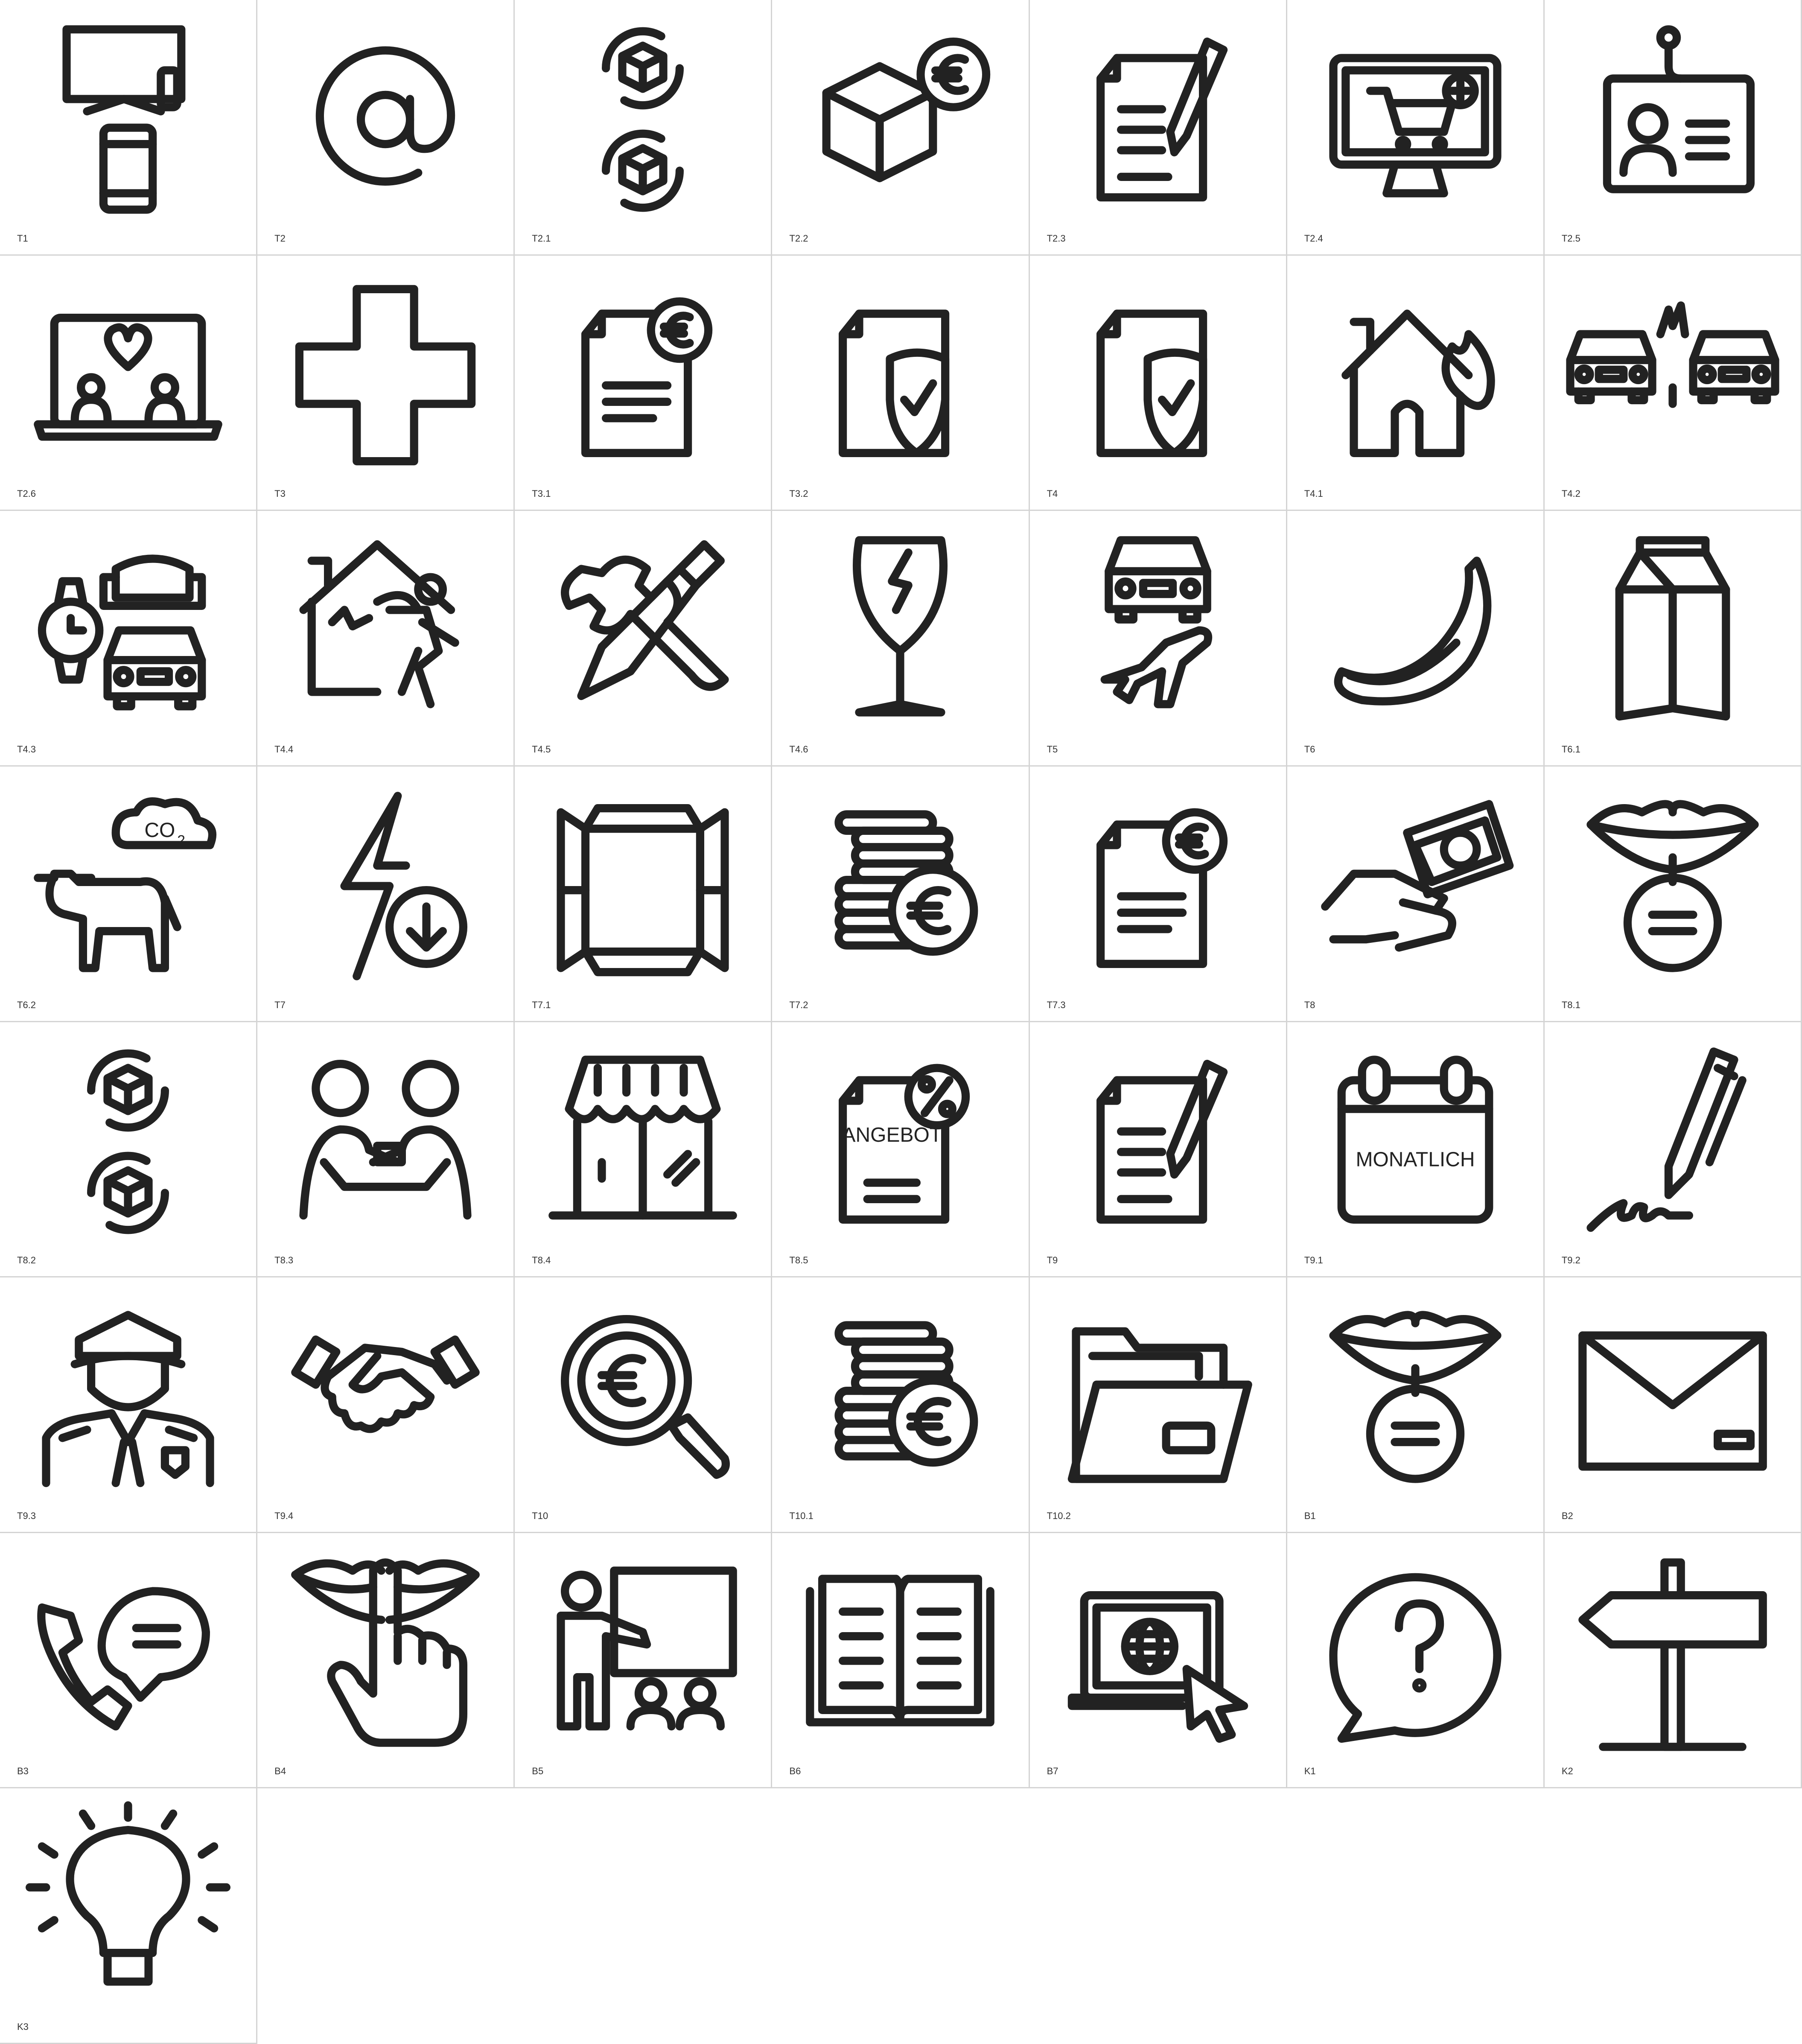 This screenshot has width=1802, height=2044. Describe the element at coordinates (645, 620) in the screenshot. I see `tools-icon` at that location.